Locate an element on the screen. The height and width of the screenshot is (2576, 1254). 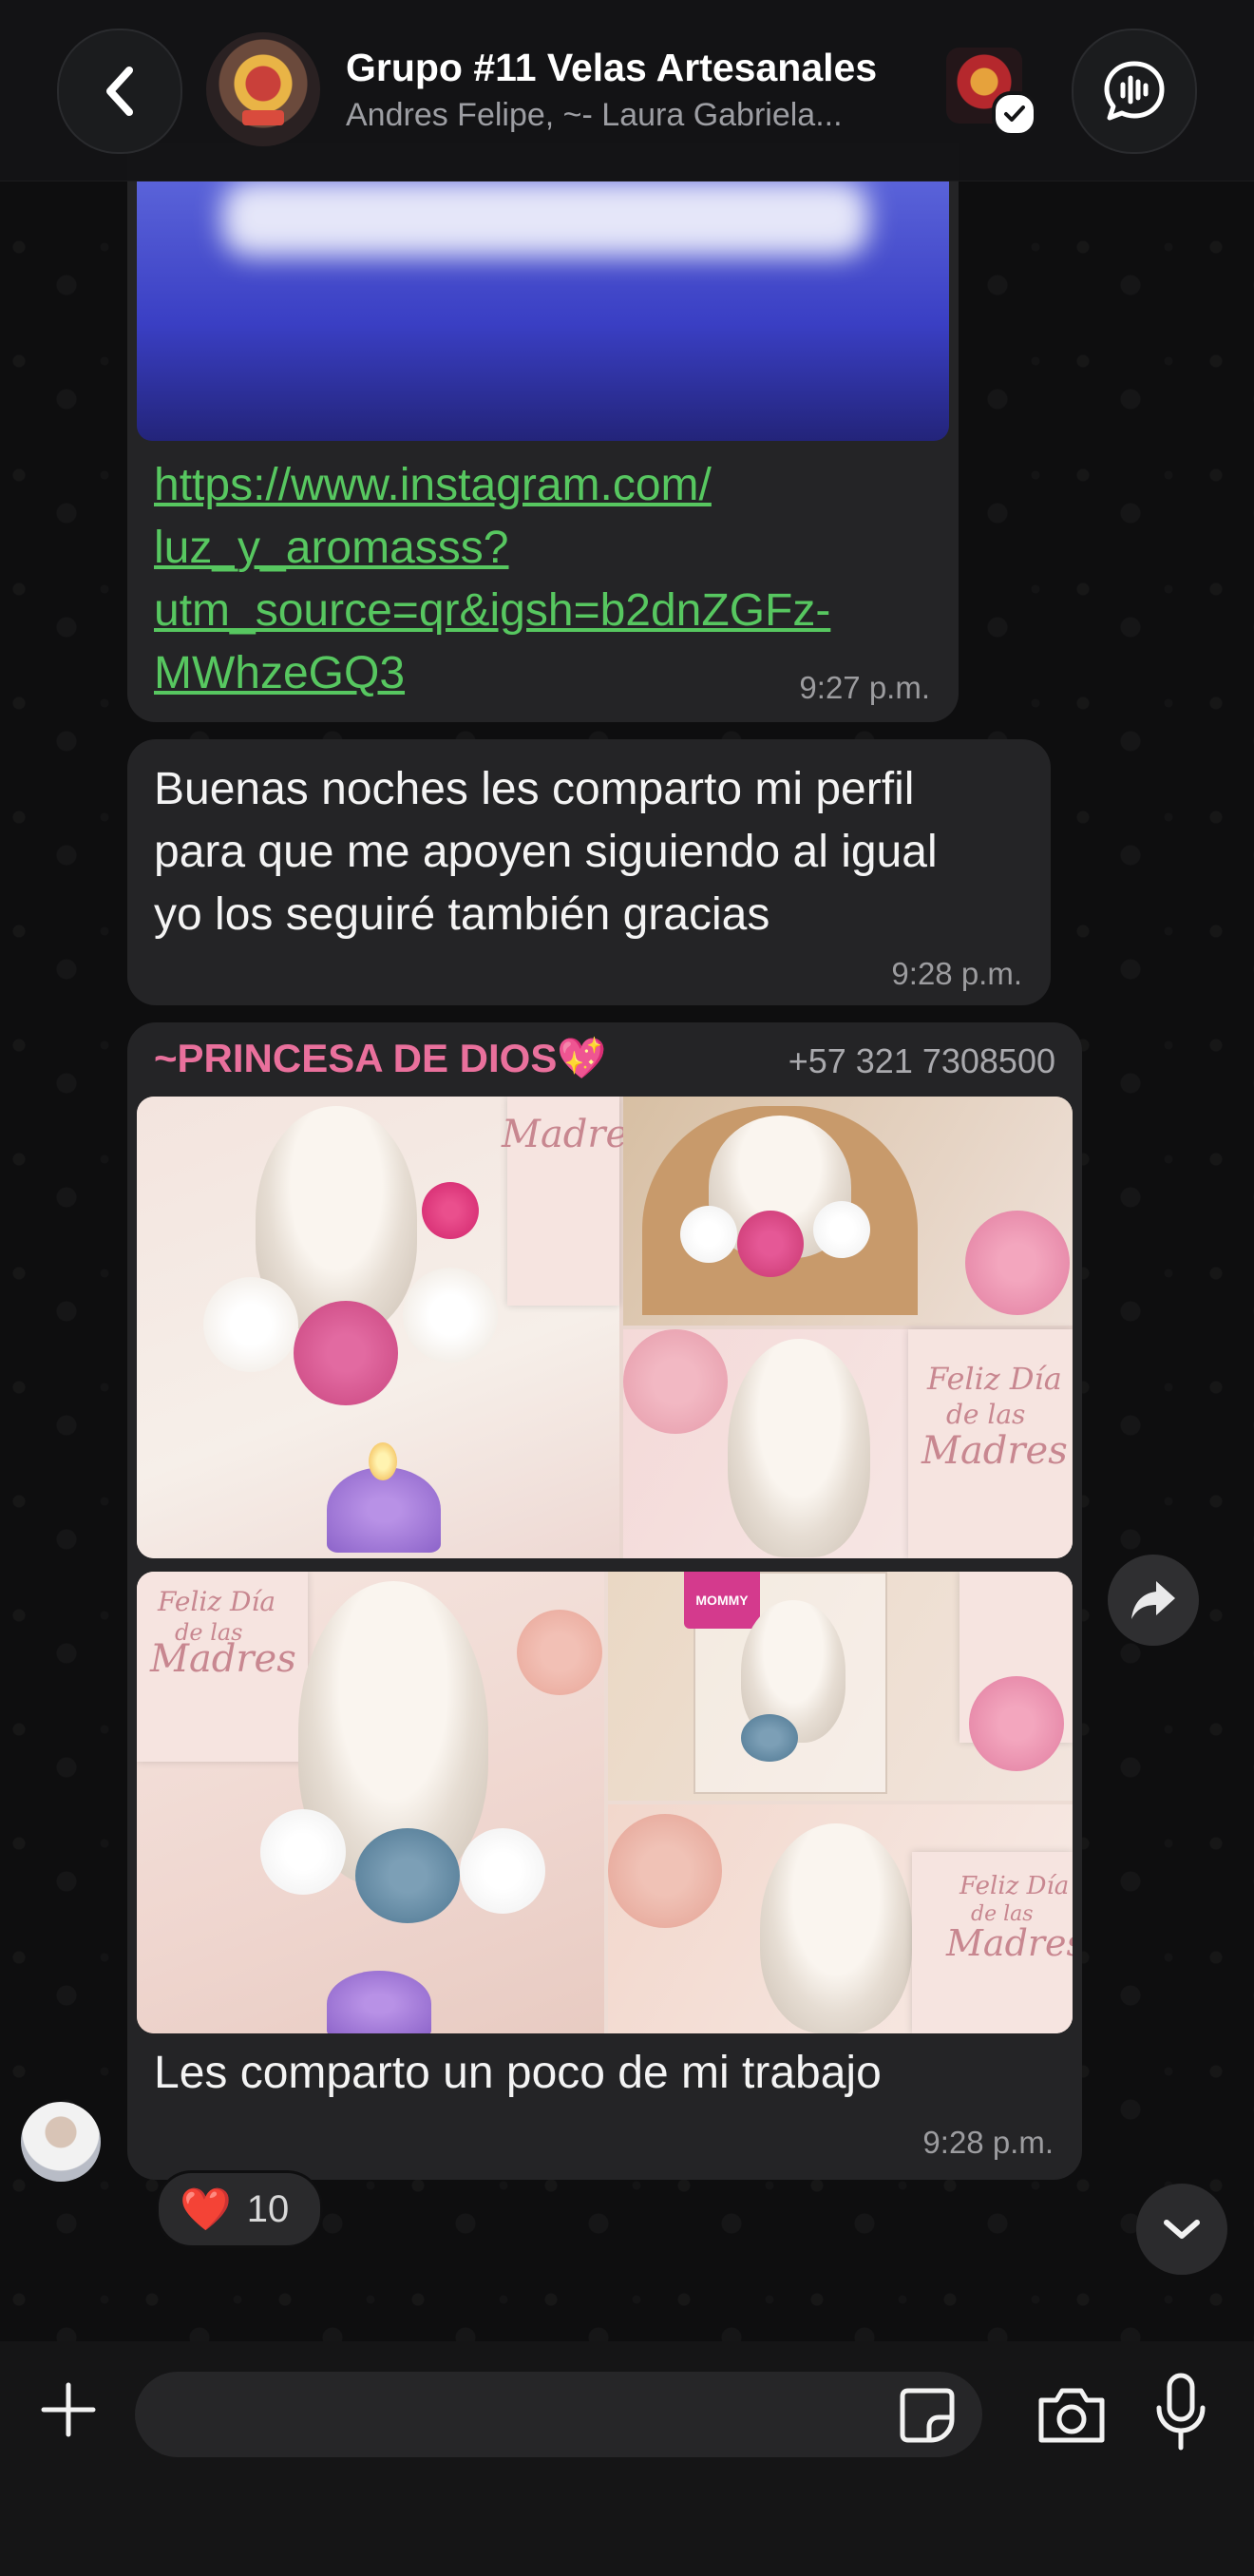
camera-button is located at coordinates (1072, 2415).